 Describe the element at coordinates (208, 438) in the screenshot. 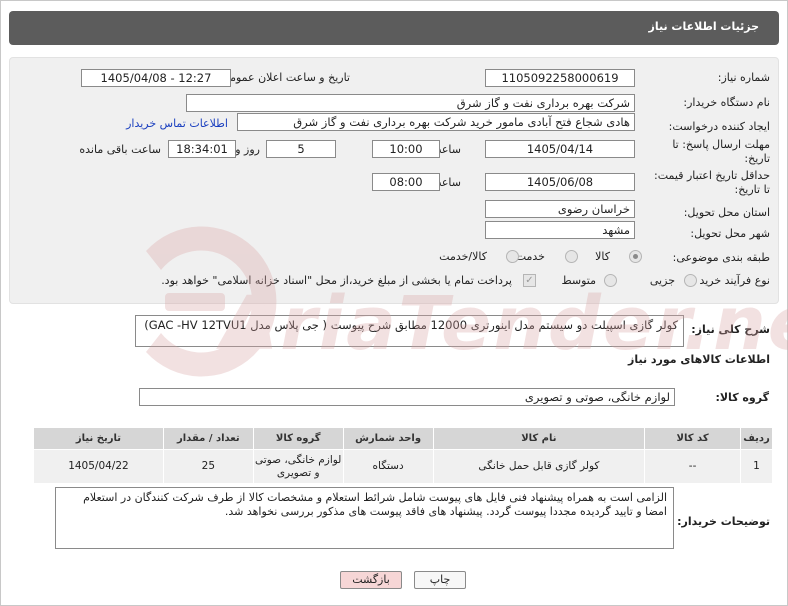

I see `col-header-qty: تعداد / مقدار` at that location.